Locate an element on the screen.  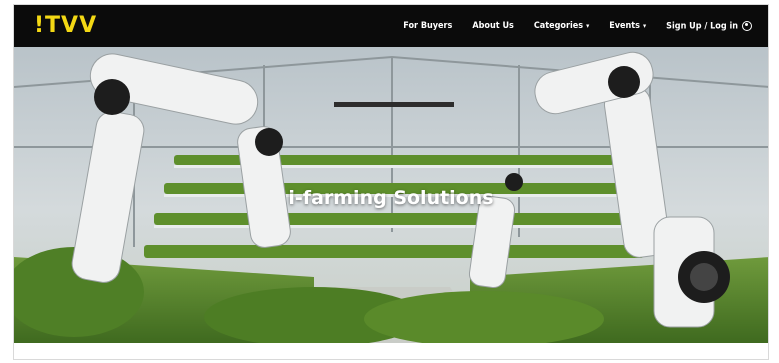
nav-events-label: Events is located at coordinates (624, 26).